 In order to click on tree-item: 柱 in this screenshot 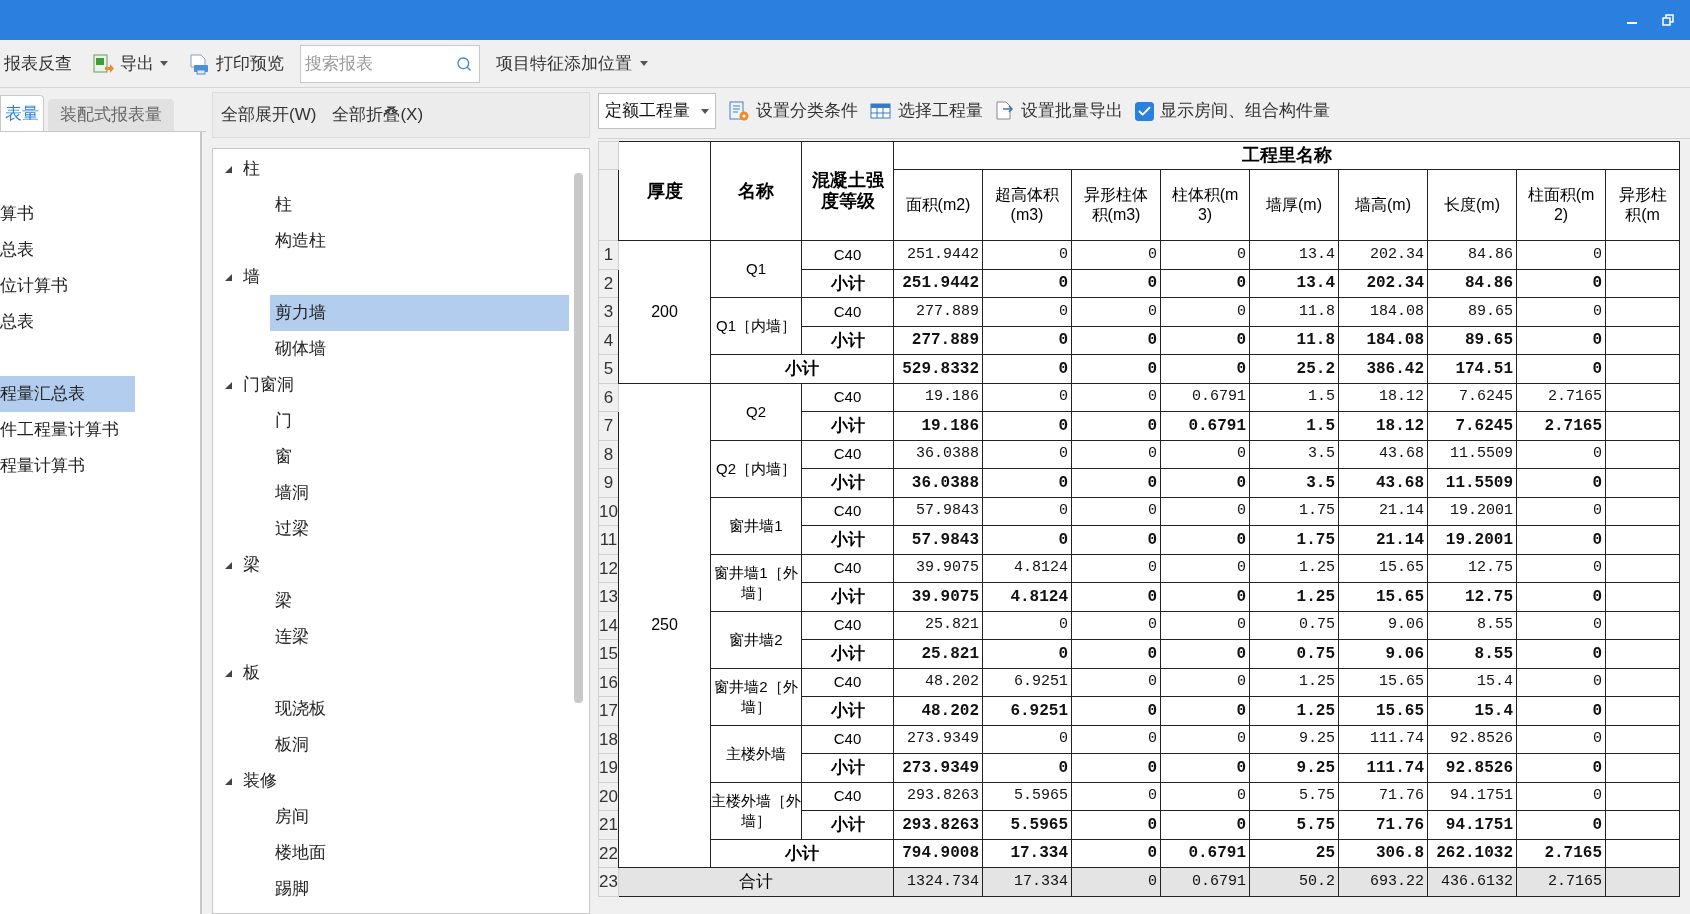, I will do `click(419, 205)`.